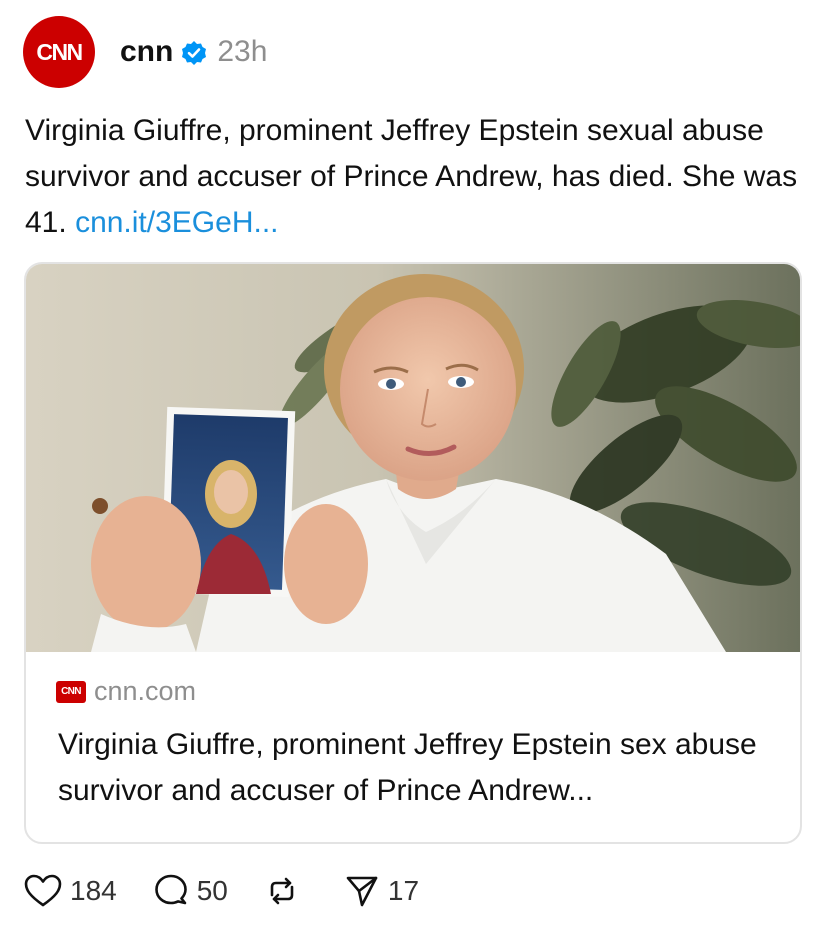 Image resolution: width=828 pixels, height=925 pixels. I want to click on author-avatar: CNN, so click(59, 52).